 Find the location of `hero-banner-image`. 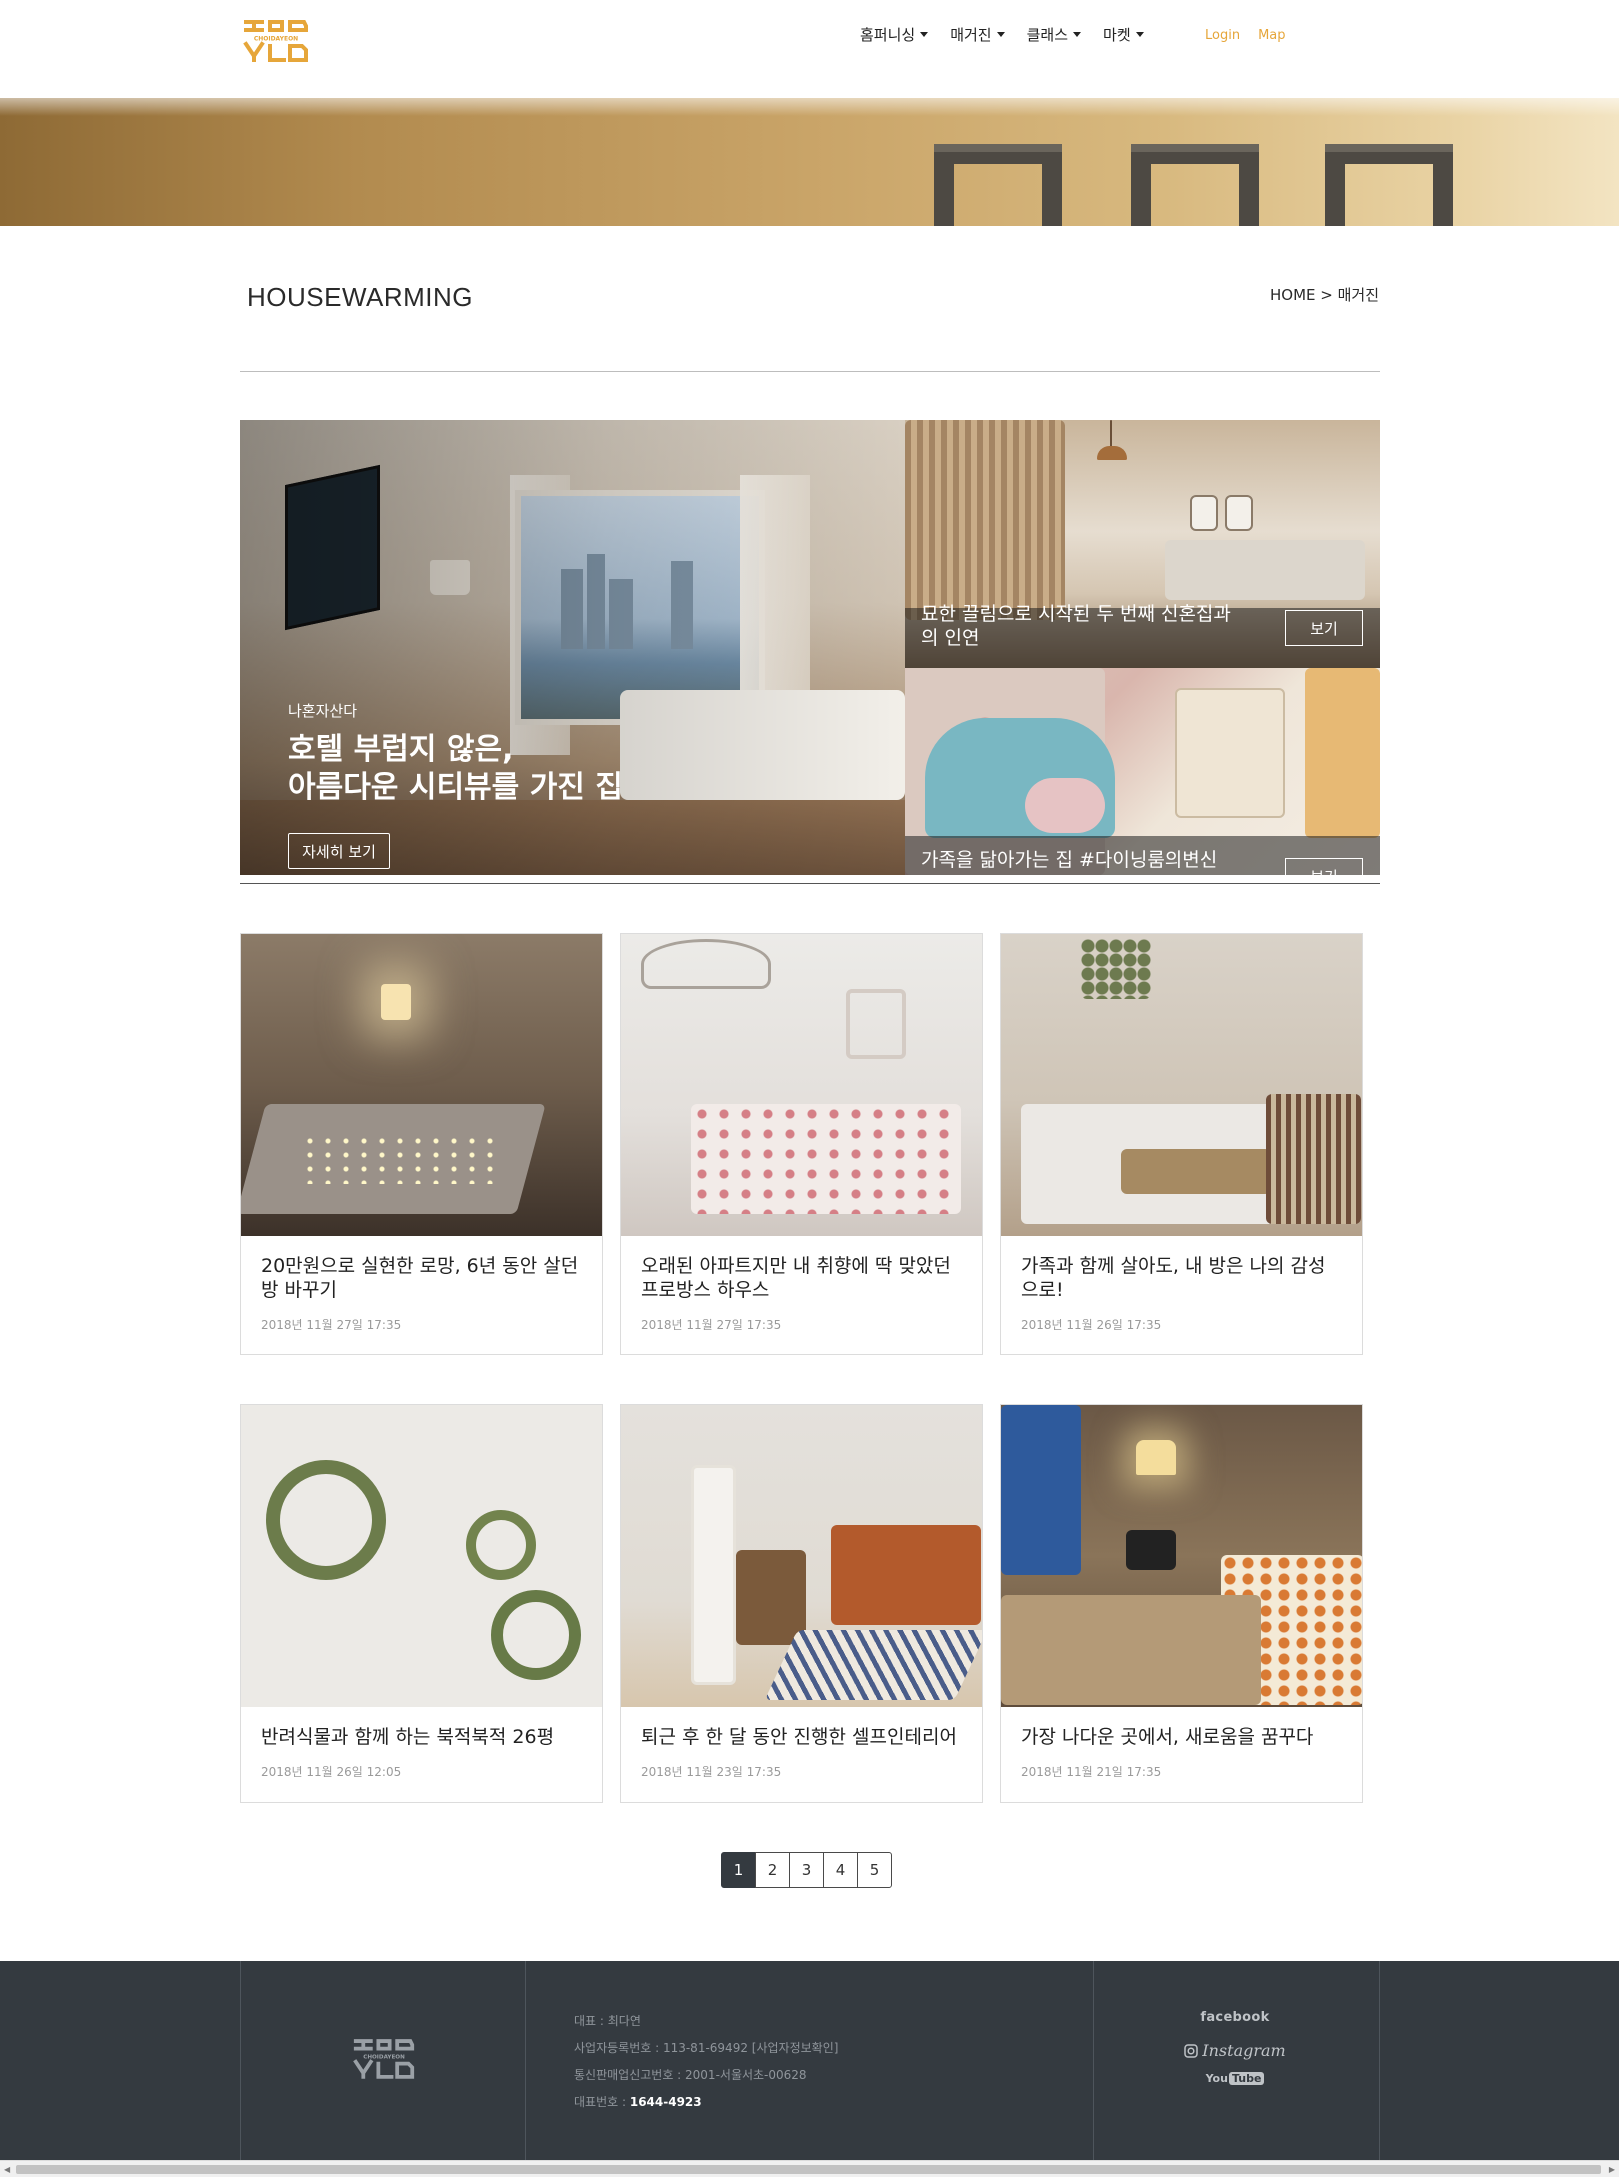

hero-banner-image is located at coordinates (809, 162).